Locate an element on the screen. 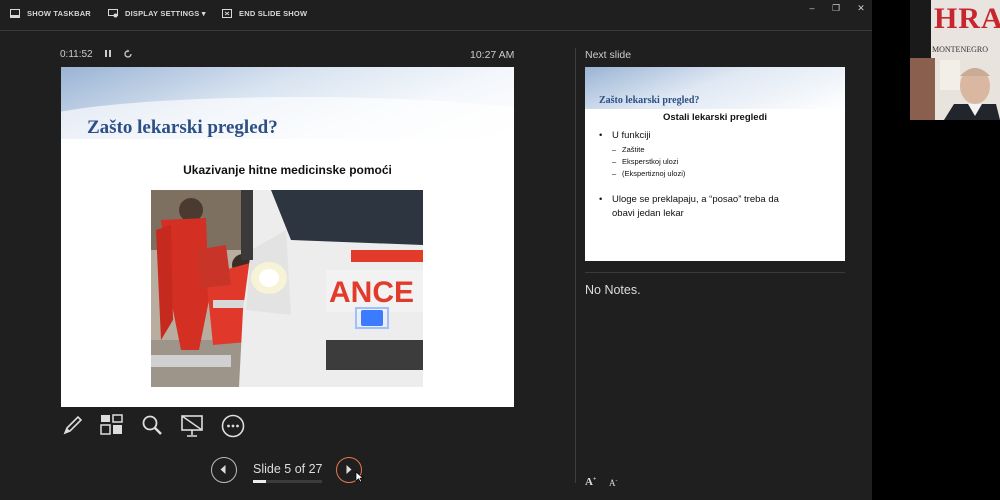 This screenshot has height=500, width=1000. ambulance-scene-image: ANCE is located at coordinates (287, 288).